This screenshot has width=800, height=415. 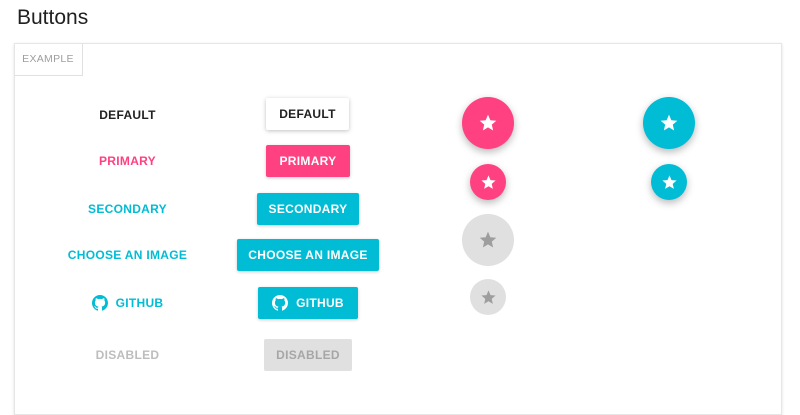 I want to click on raised-default-button: DEFAULT, so click(x=307, y=114).